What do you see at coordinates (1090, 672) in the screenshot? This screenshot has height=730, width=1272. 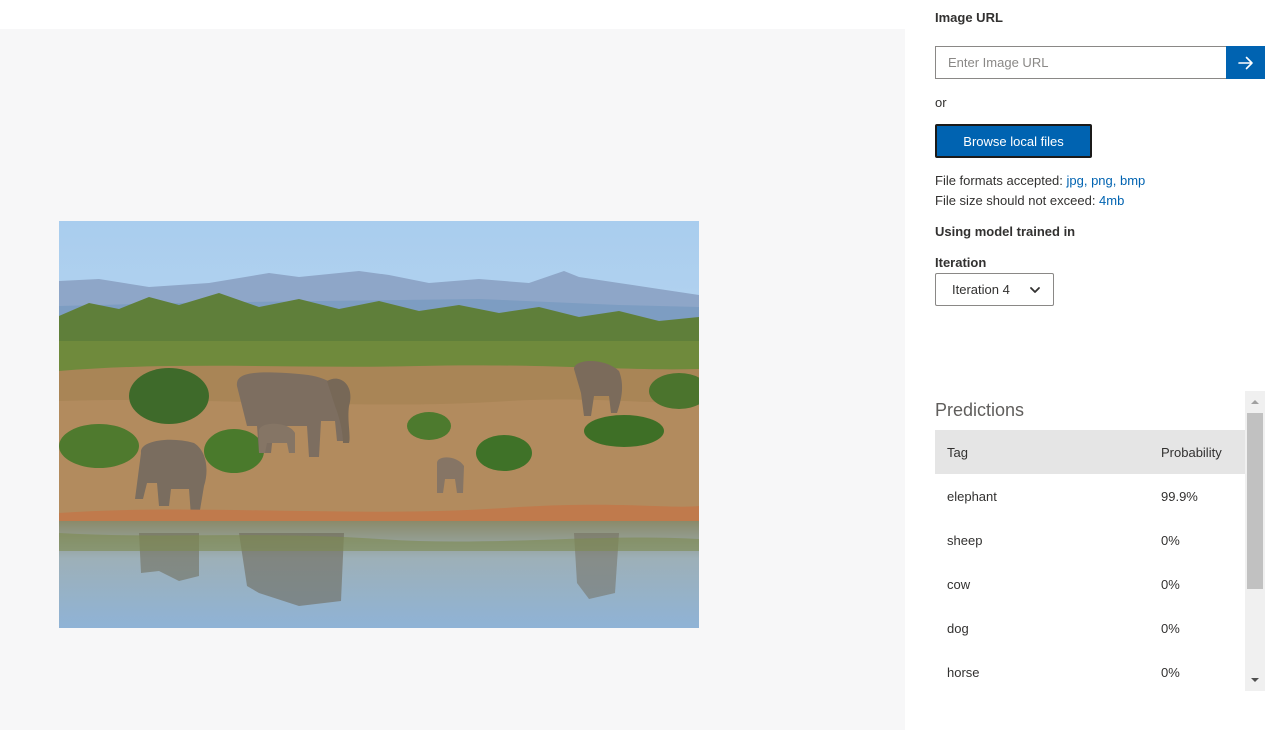 I see `table-row: horse 0%` at bounding box center [1090, 672].